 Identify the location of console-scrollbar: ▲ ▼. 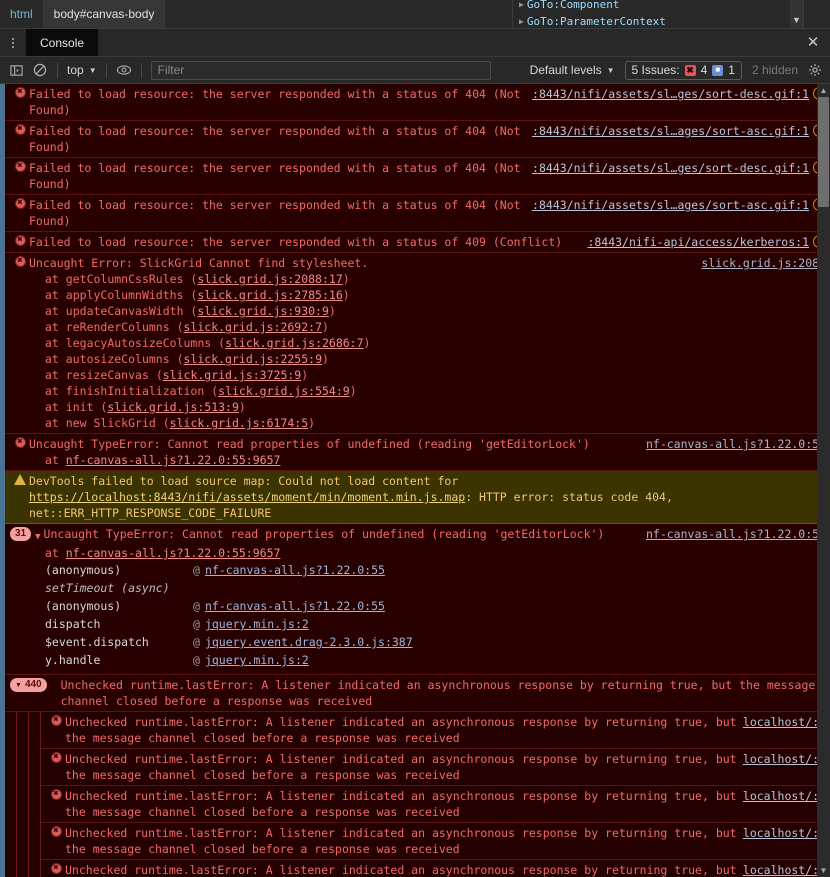
(823, 480).